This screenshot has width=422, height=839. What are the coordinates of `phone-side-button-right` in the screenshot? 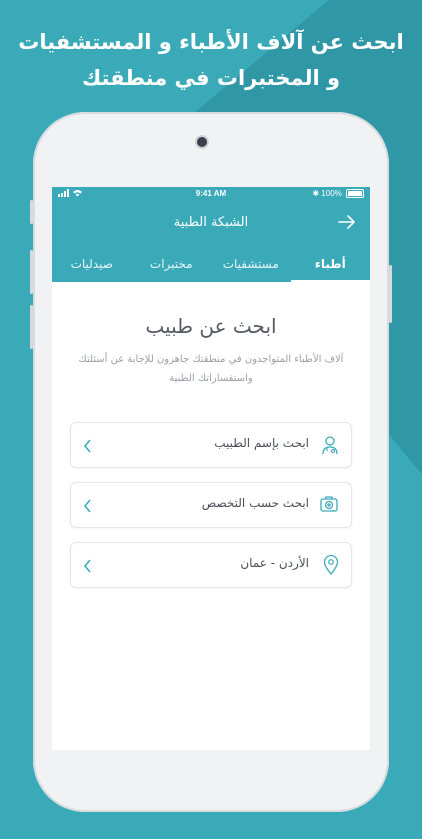 It's located at (390, 294).